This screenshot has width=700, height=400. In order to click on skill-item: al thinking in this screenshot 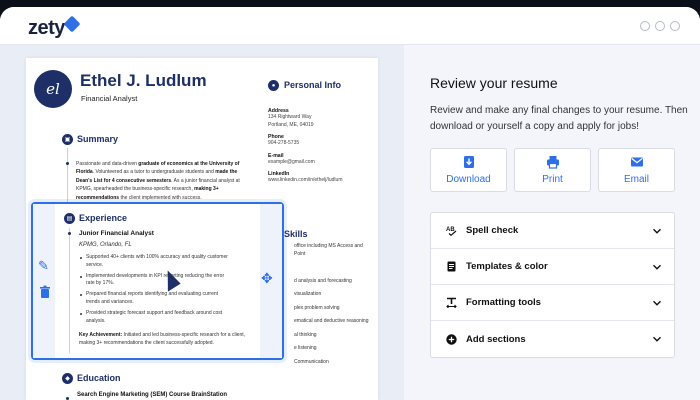, I will do `click(305, 334)`.